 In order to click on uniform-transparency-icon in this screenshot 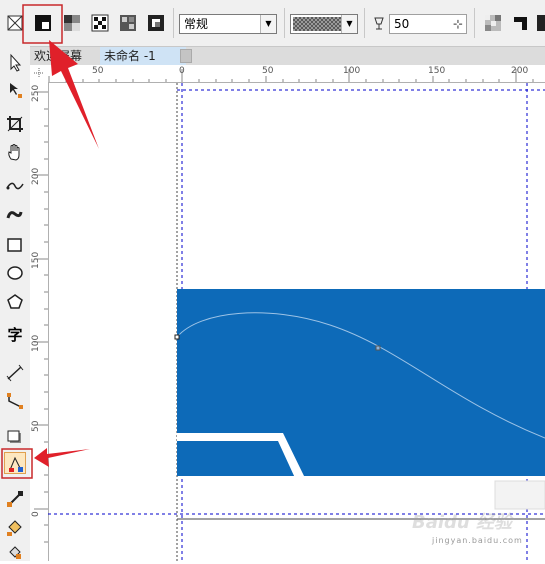, I will do `click(43, 23)`.